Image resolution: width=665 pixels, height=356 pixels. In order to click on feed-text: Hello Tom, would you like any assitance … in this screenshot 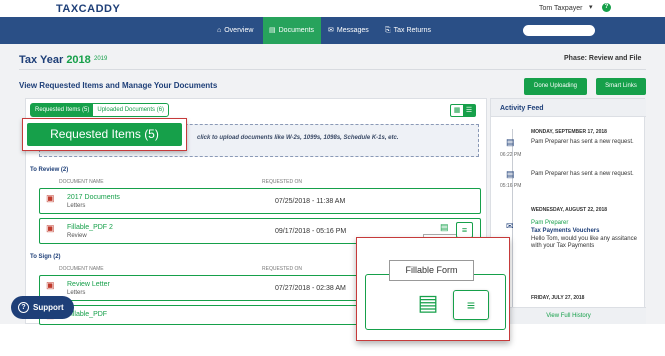, I will do `click(584, 242)`.